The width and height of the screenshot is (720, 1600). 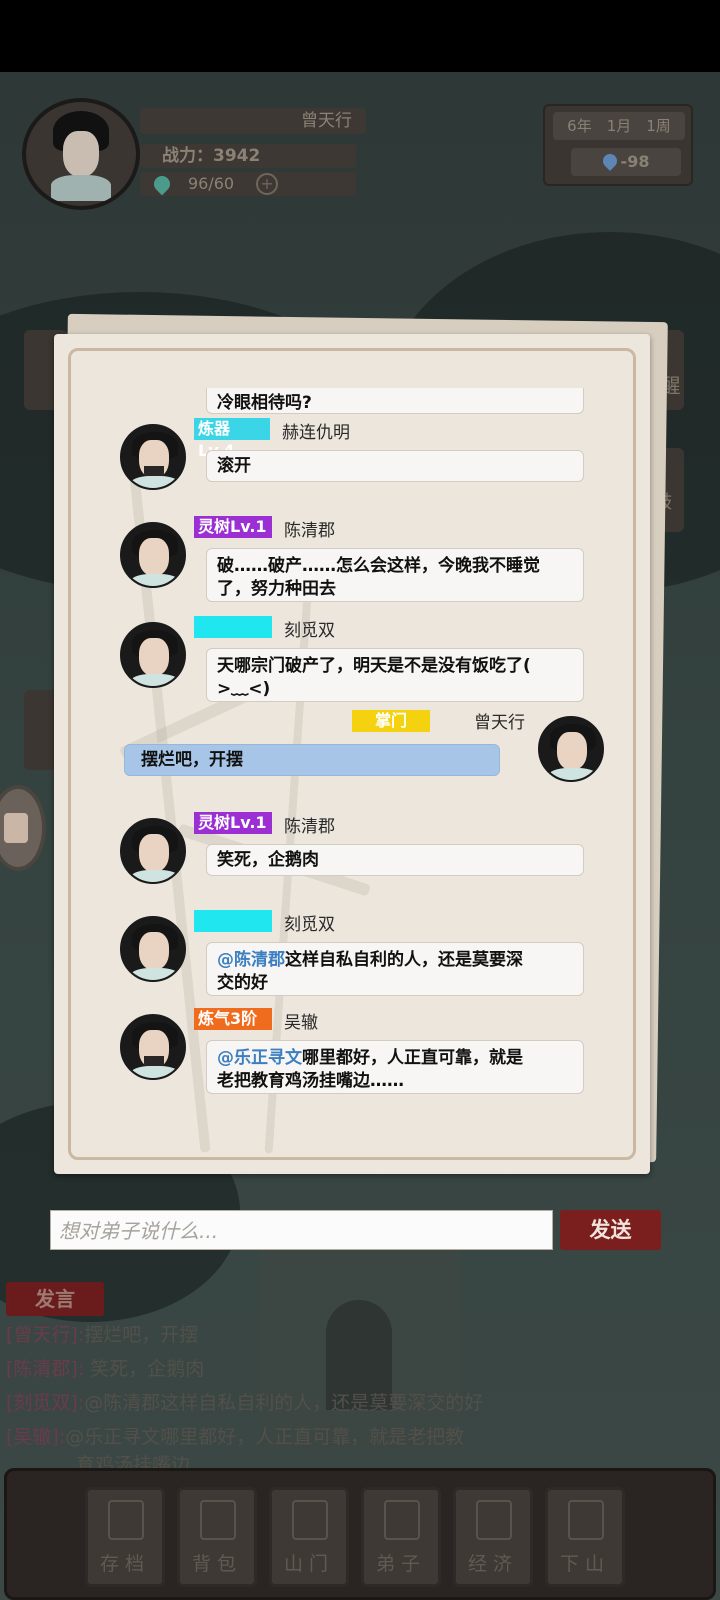 I want to click on bag-icon, so click(x=218, y=1520).